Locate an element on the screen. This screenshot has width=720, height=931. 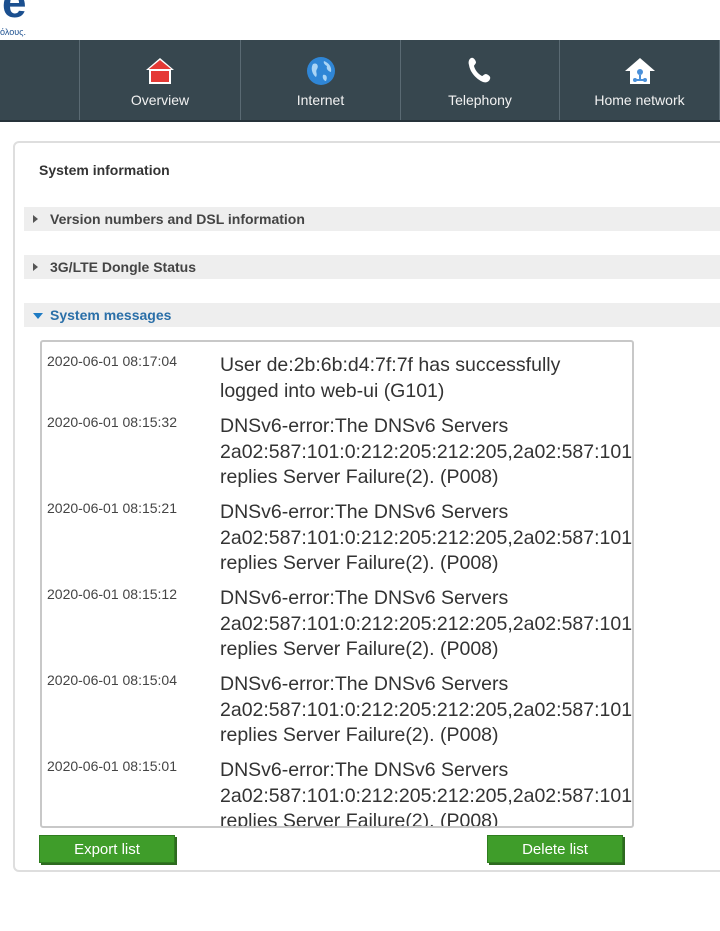
nav-label-internet: Internet is located at coordinates (320, 100).